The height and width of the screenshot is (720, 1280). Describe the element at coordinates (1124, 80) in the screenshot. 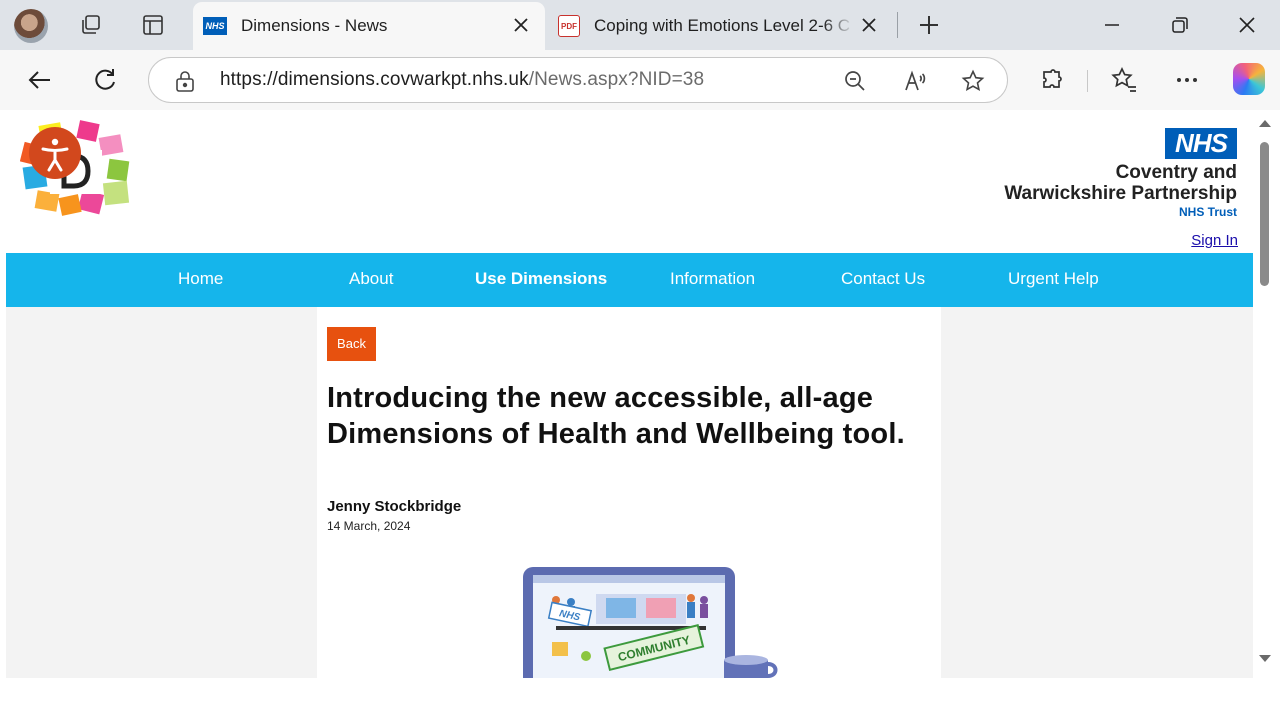

I see `favorites-icon` at that location.